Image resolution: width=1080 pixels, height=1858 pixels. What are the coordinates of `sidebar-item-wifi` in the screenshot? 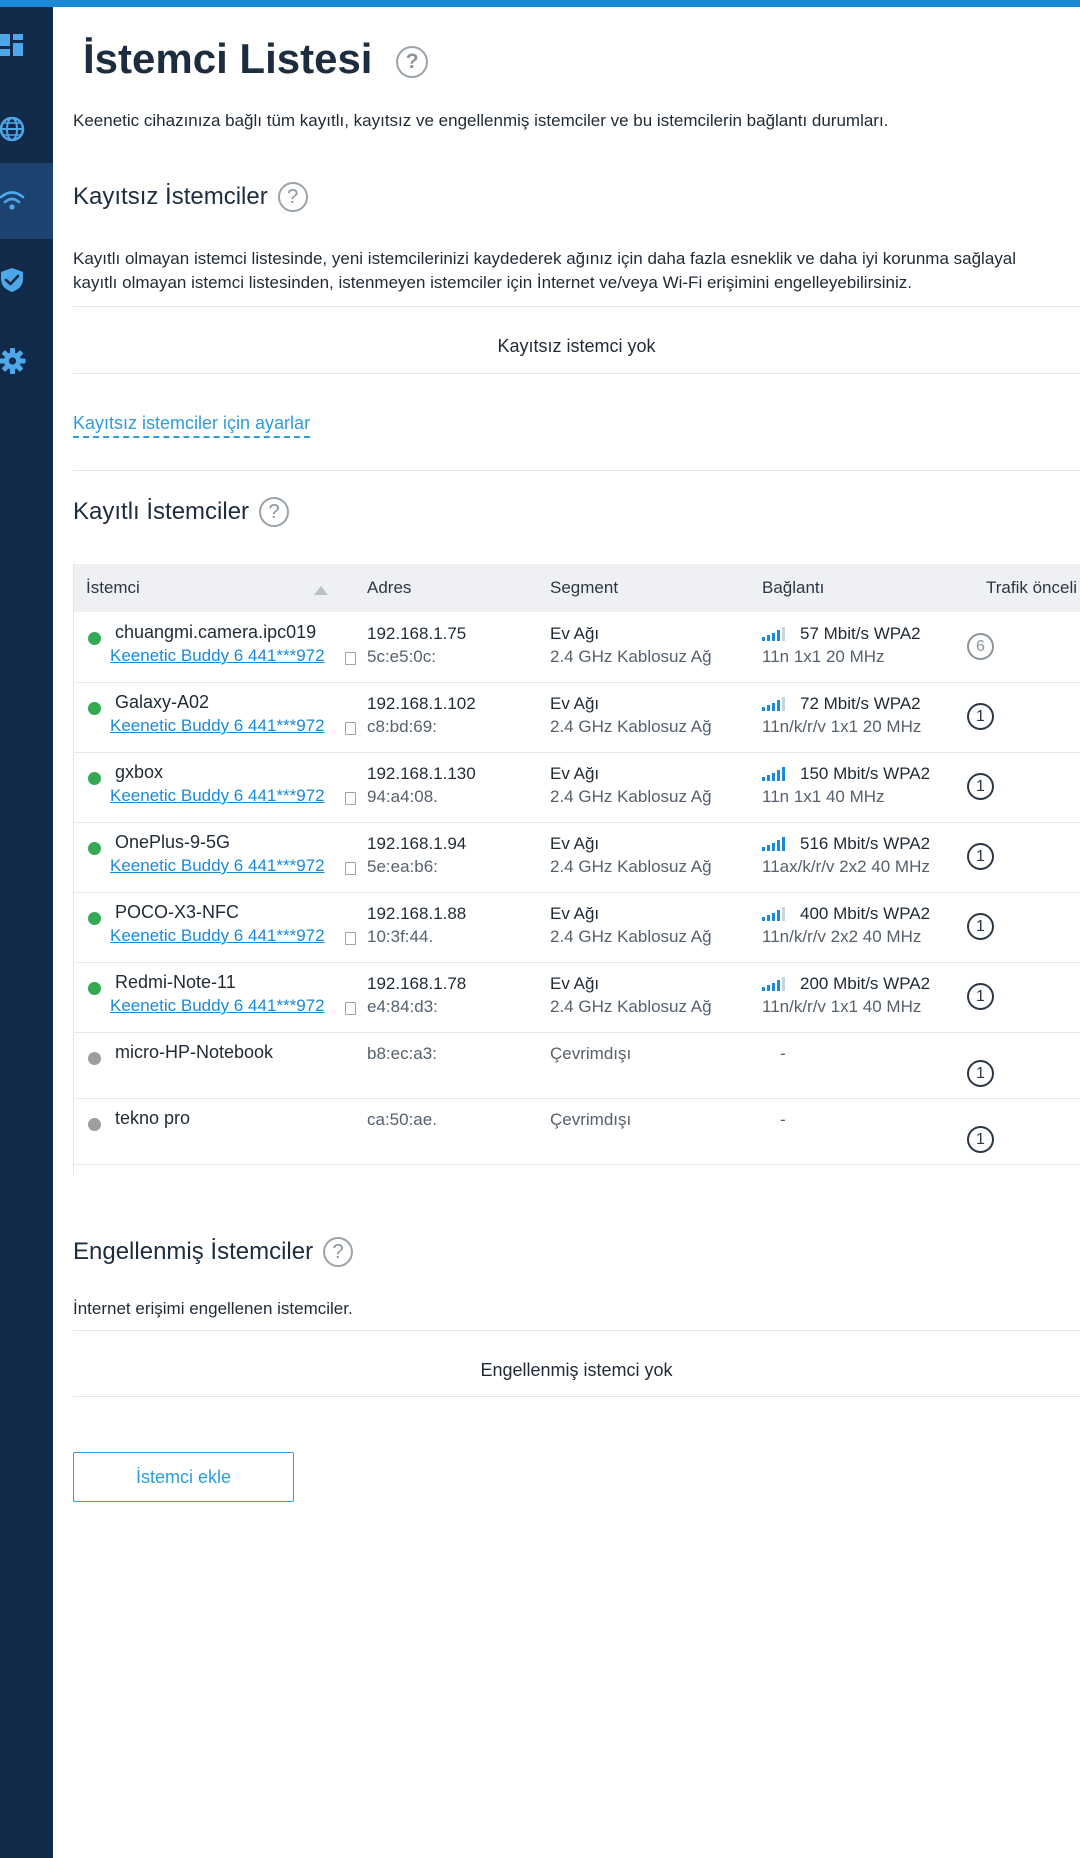 It's located at (26, 201).